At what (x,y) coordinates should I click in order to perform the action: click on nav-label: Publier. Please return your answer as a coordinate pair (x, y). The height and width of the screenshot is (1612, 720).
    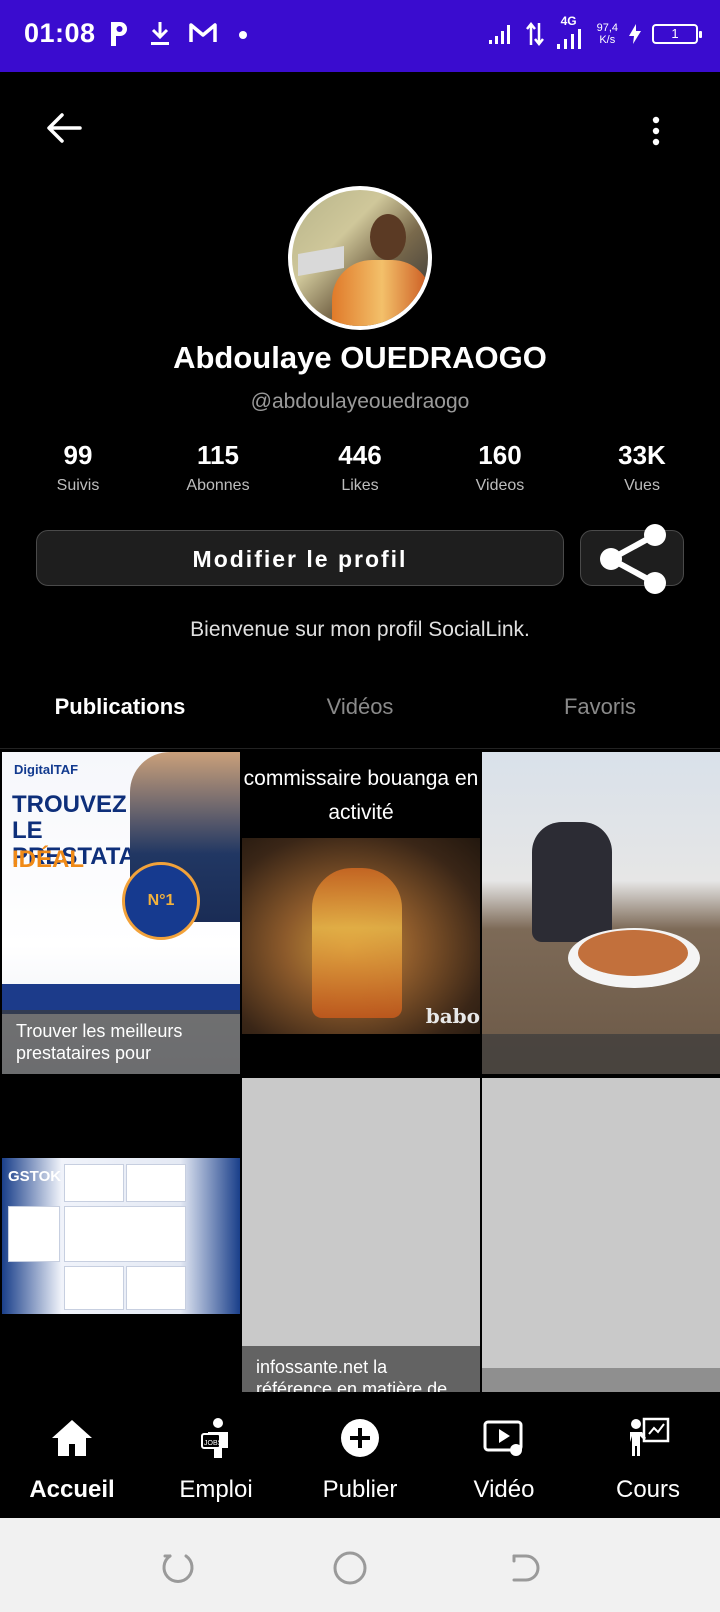
    Looking at the image, I should click on (360, 1489).